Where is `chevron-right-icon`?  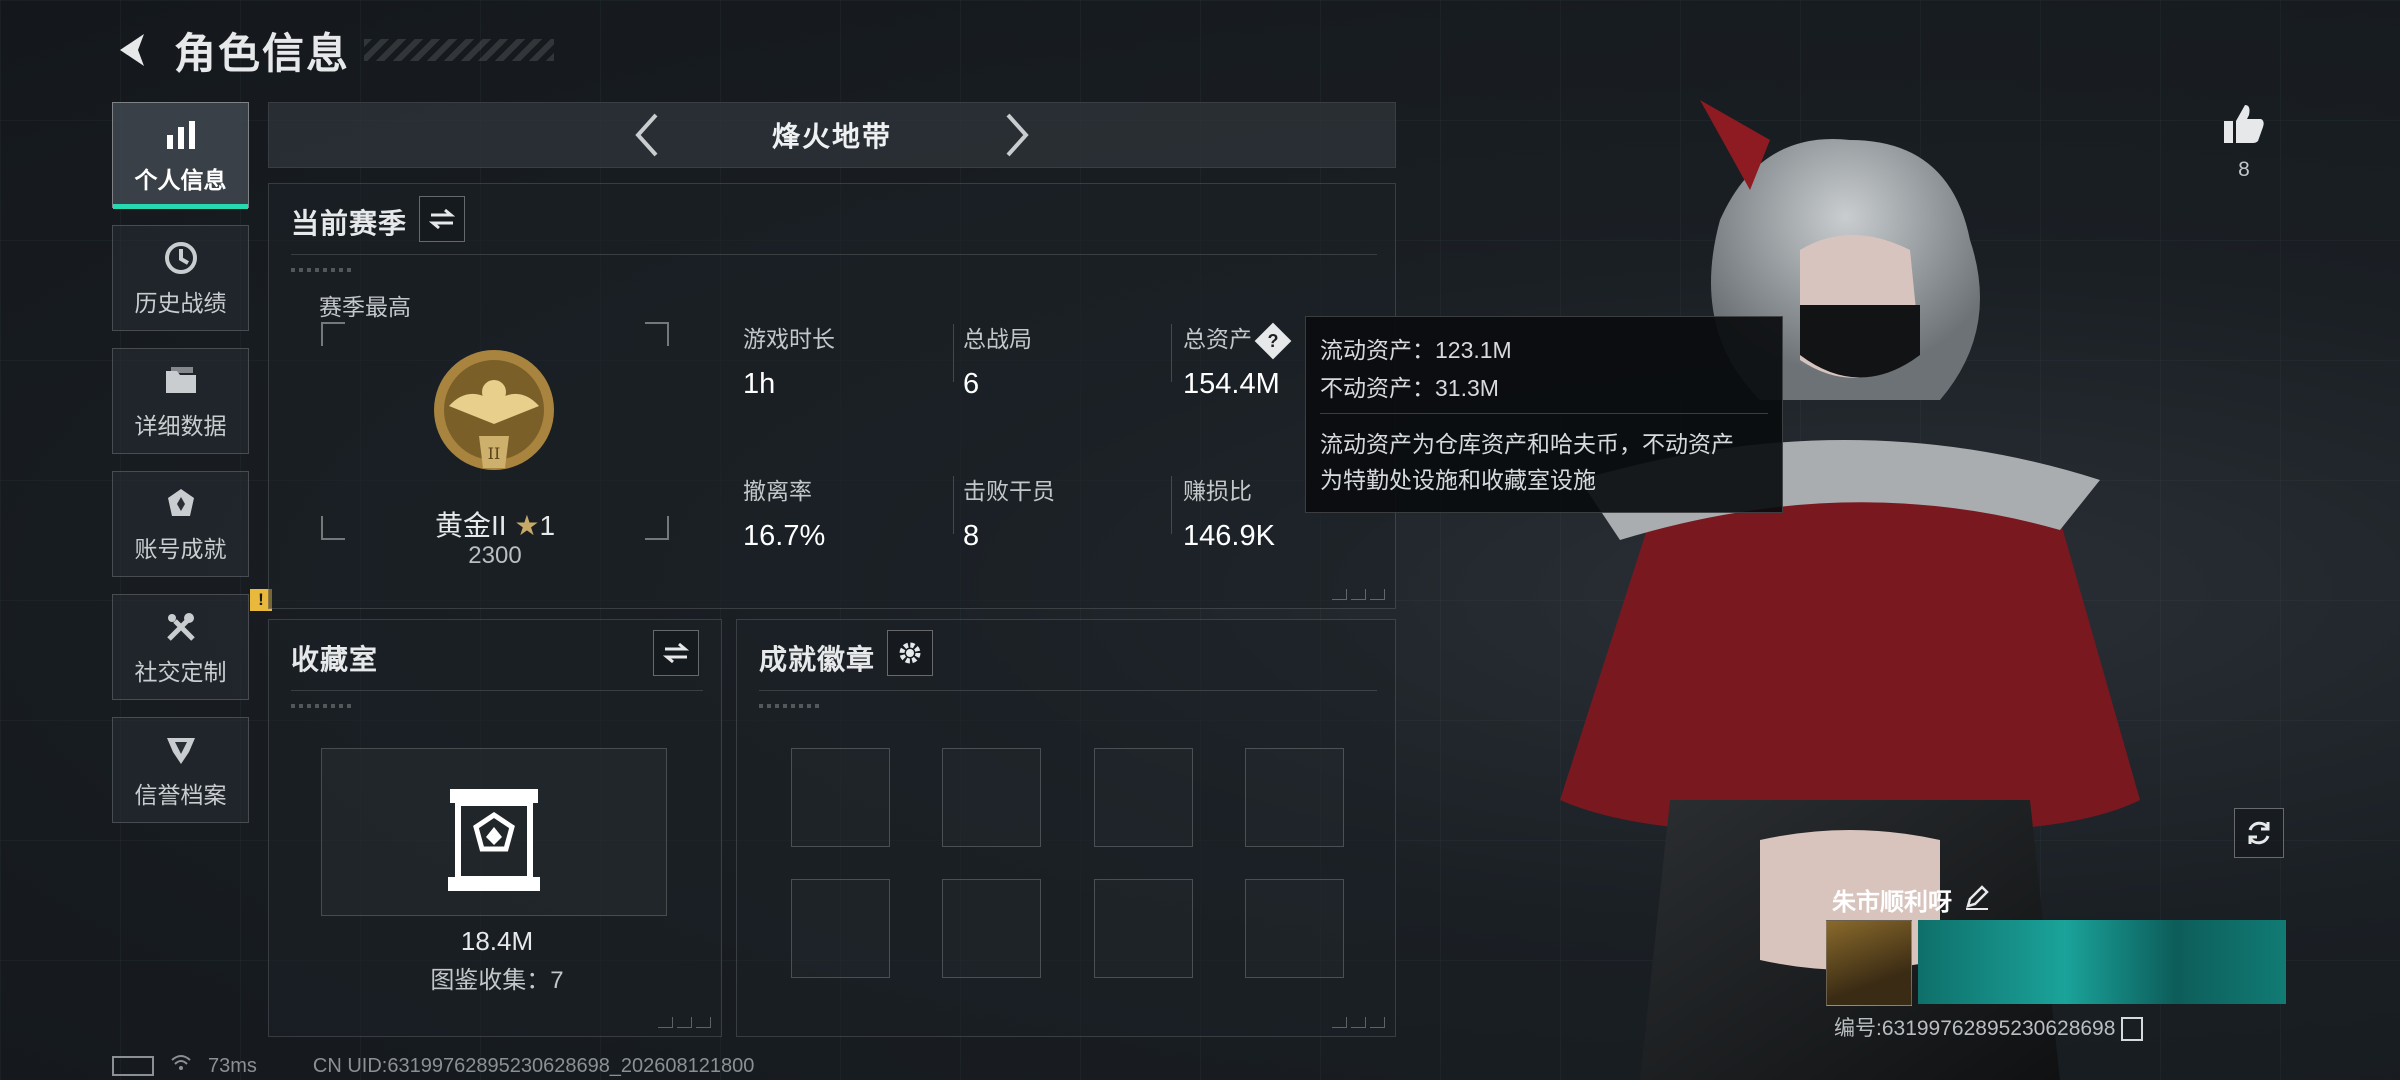
chevron-right-icon is located at coordinates (1017, 135).